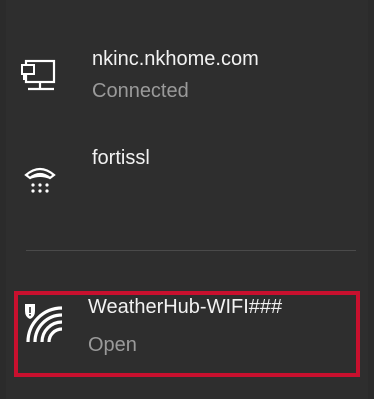  What do you see at coordinates (40, 179) in the screenshot?
I see `dial-up-icon` at bounding box center [40, 179].